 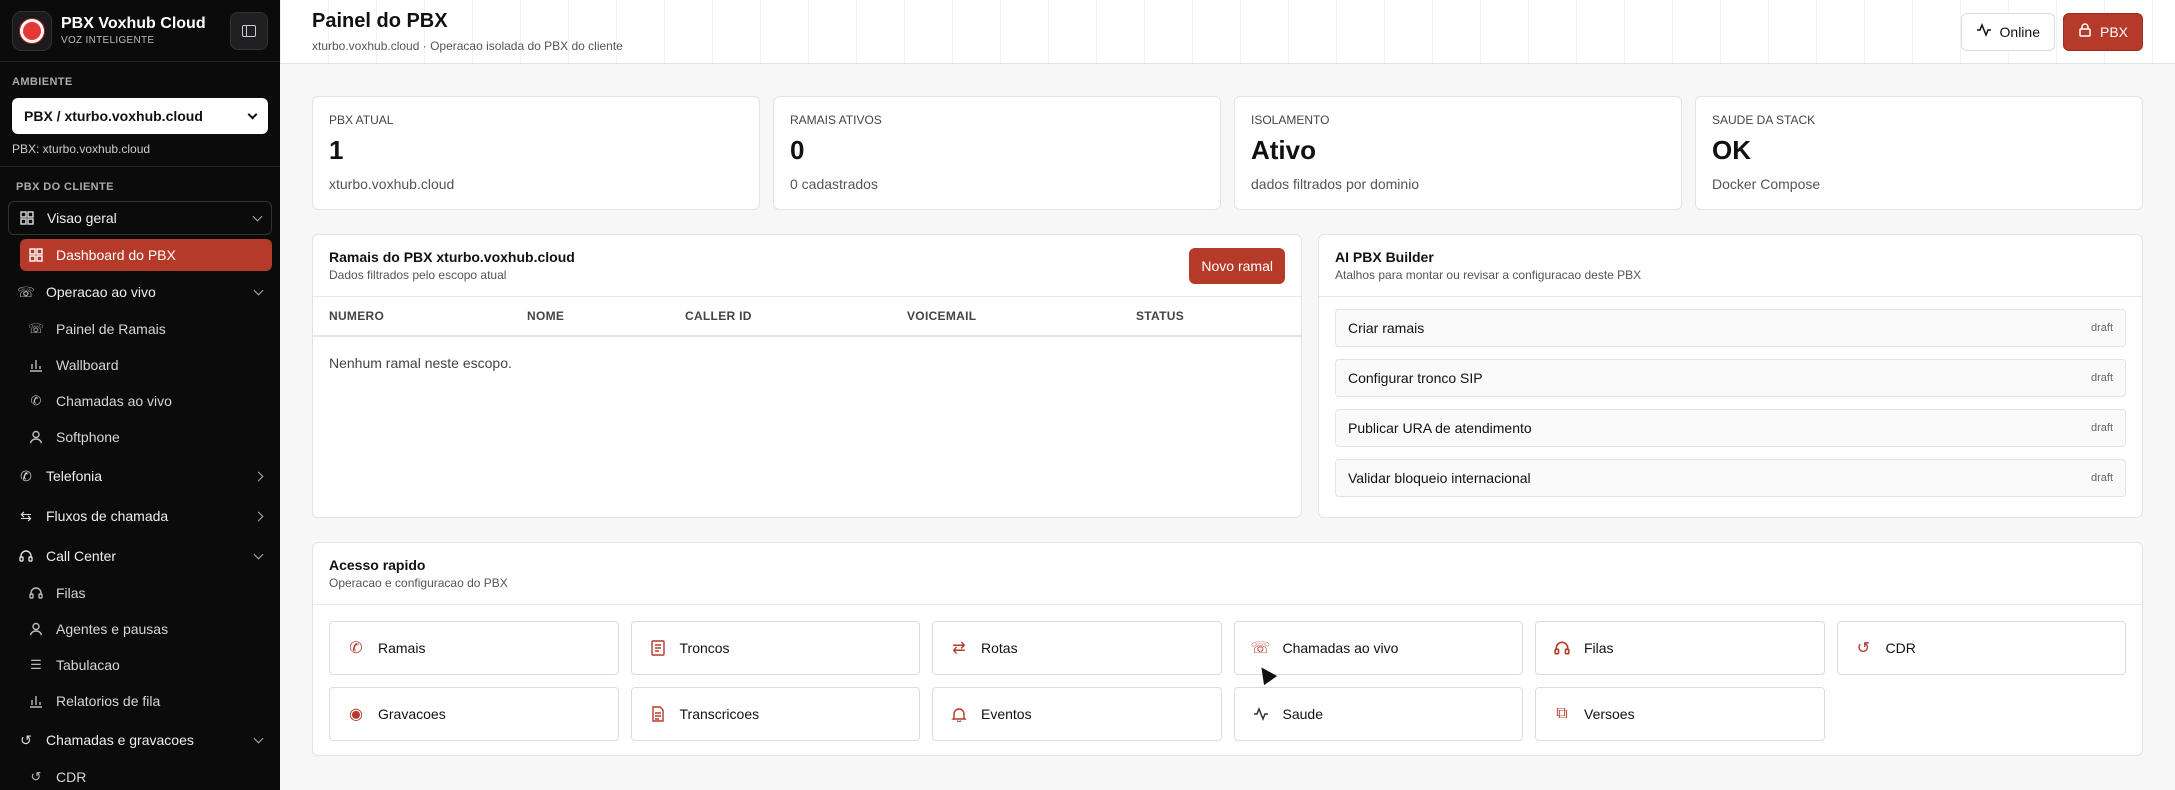 What do you see at coordinates (775, 648) in the screenshot?
I see `quick-troncos-button: Troncos` at bounding box center [775, 648].